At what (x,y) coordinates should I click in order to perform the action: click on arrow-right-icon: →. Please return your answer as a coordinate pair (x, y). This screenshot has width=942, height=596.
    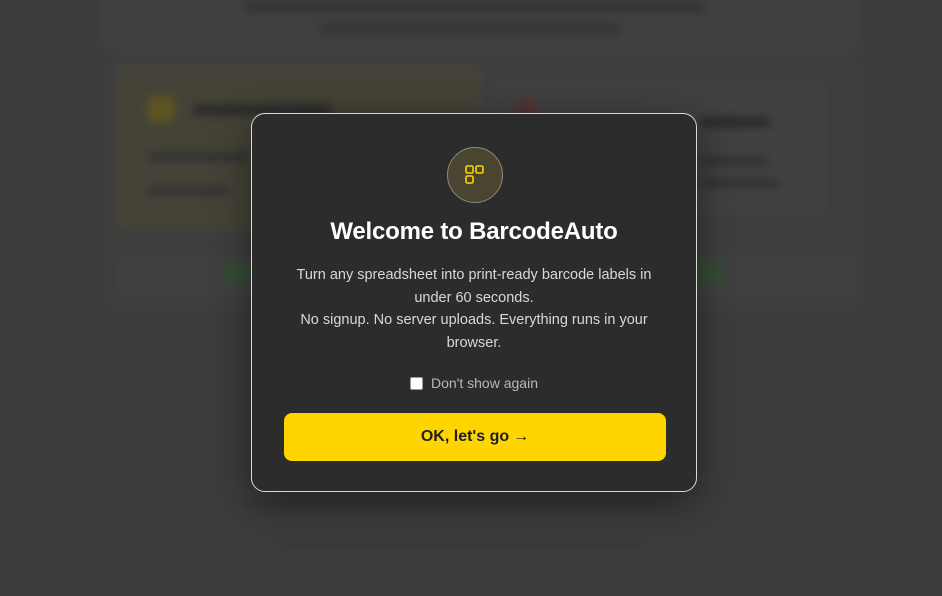
    Looking at the image, I should click on (521, 436).